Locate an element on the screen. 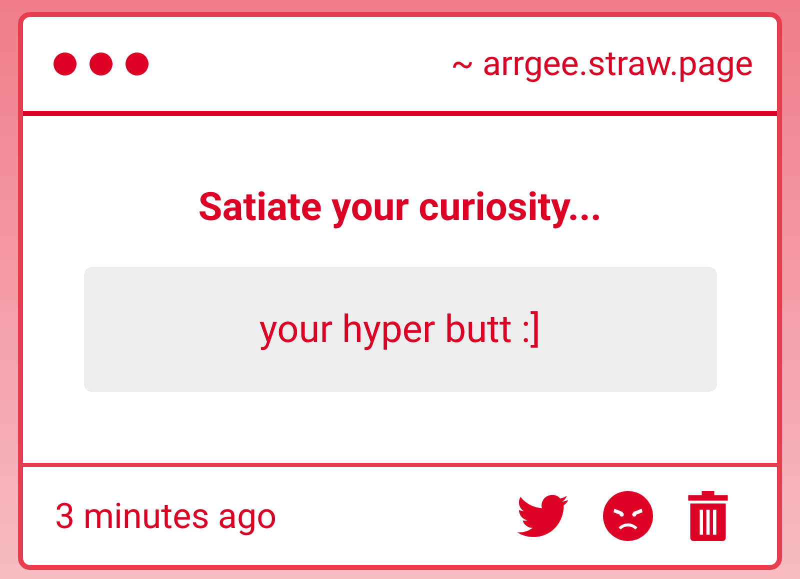  trash-icon is located at coordinates (708, 516).